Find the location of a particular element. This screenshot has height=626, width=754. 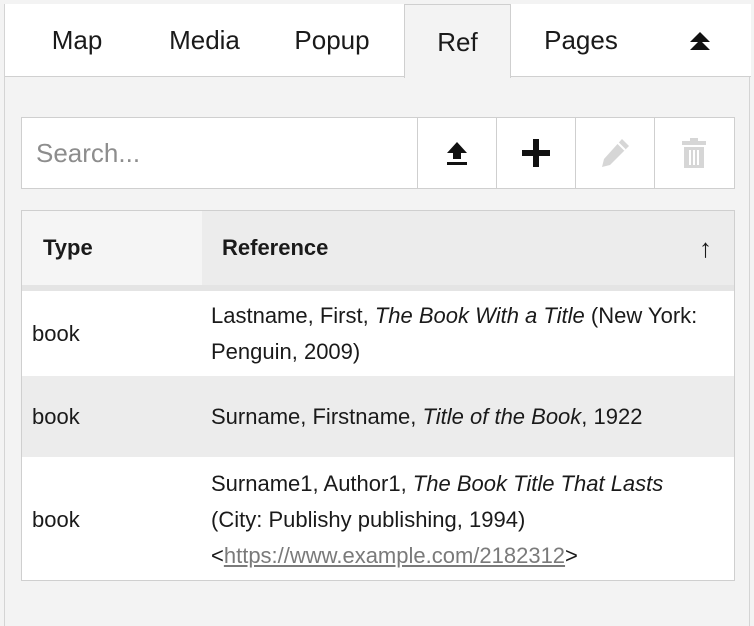

pencil-icon is located at coordinates (615, 153).